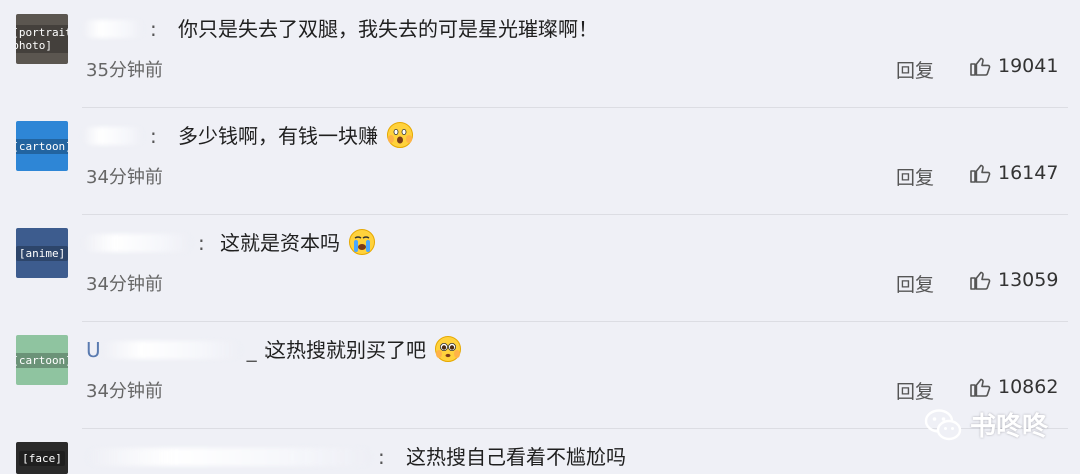 The image size is (1080, 474). What do you see at coordinates (1028, 387) in the screenshot?
I see `like-count: 10862` at bounding box center [1028, 387].